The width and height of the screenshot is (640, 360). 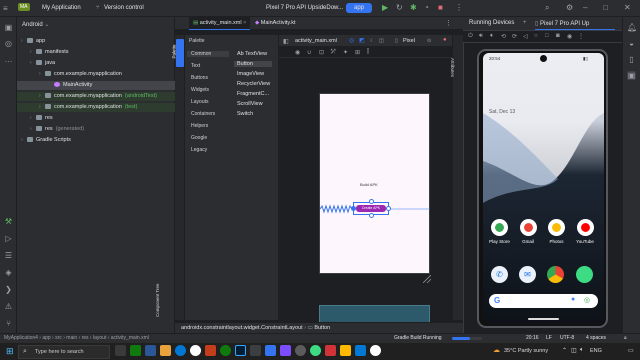 I want to click on tree-item: › com.example.myapplication, so click(x=96, y=74).